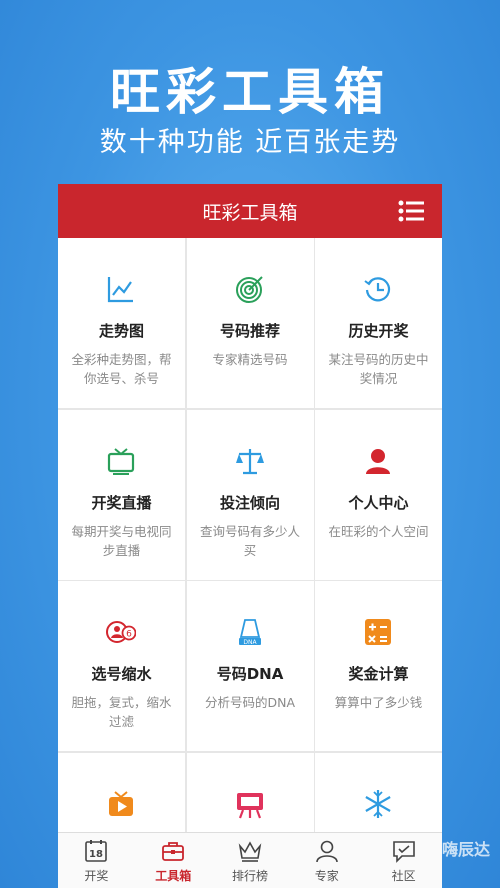  What do you see at coordinates (378, 803) in the screenshot?
I see `snowflake-icon` at bounding box center [378, 803].